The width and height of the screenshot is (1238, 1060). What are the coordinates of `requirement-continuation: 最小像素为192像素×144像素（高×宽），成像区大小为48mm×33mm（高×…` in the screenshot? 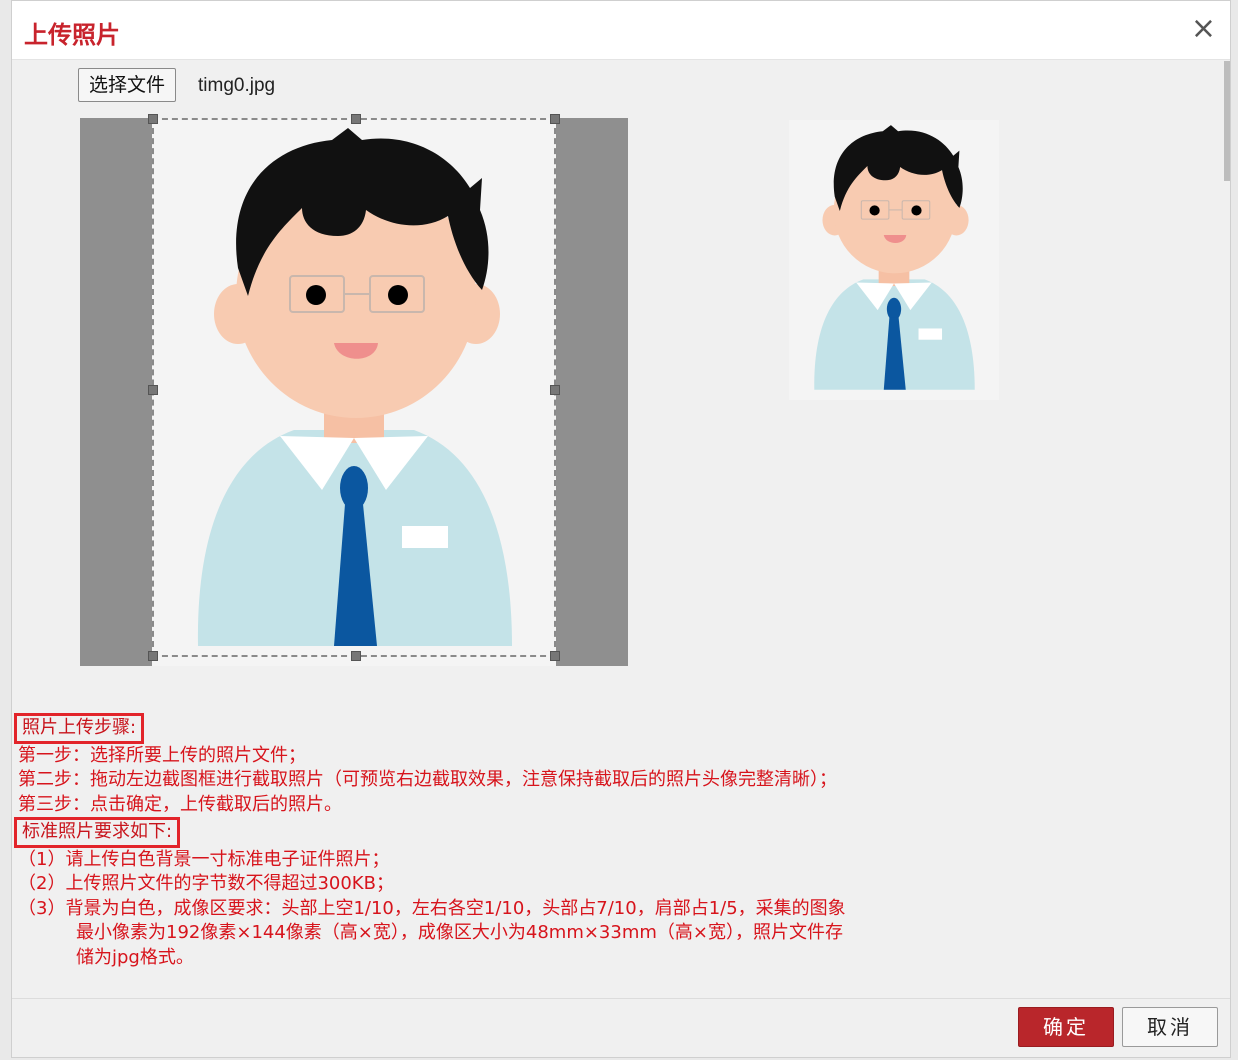 It's located at (459, 932).